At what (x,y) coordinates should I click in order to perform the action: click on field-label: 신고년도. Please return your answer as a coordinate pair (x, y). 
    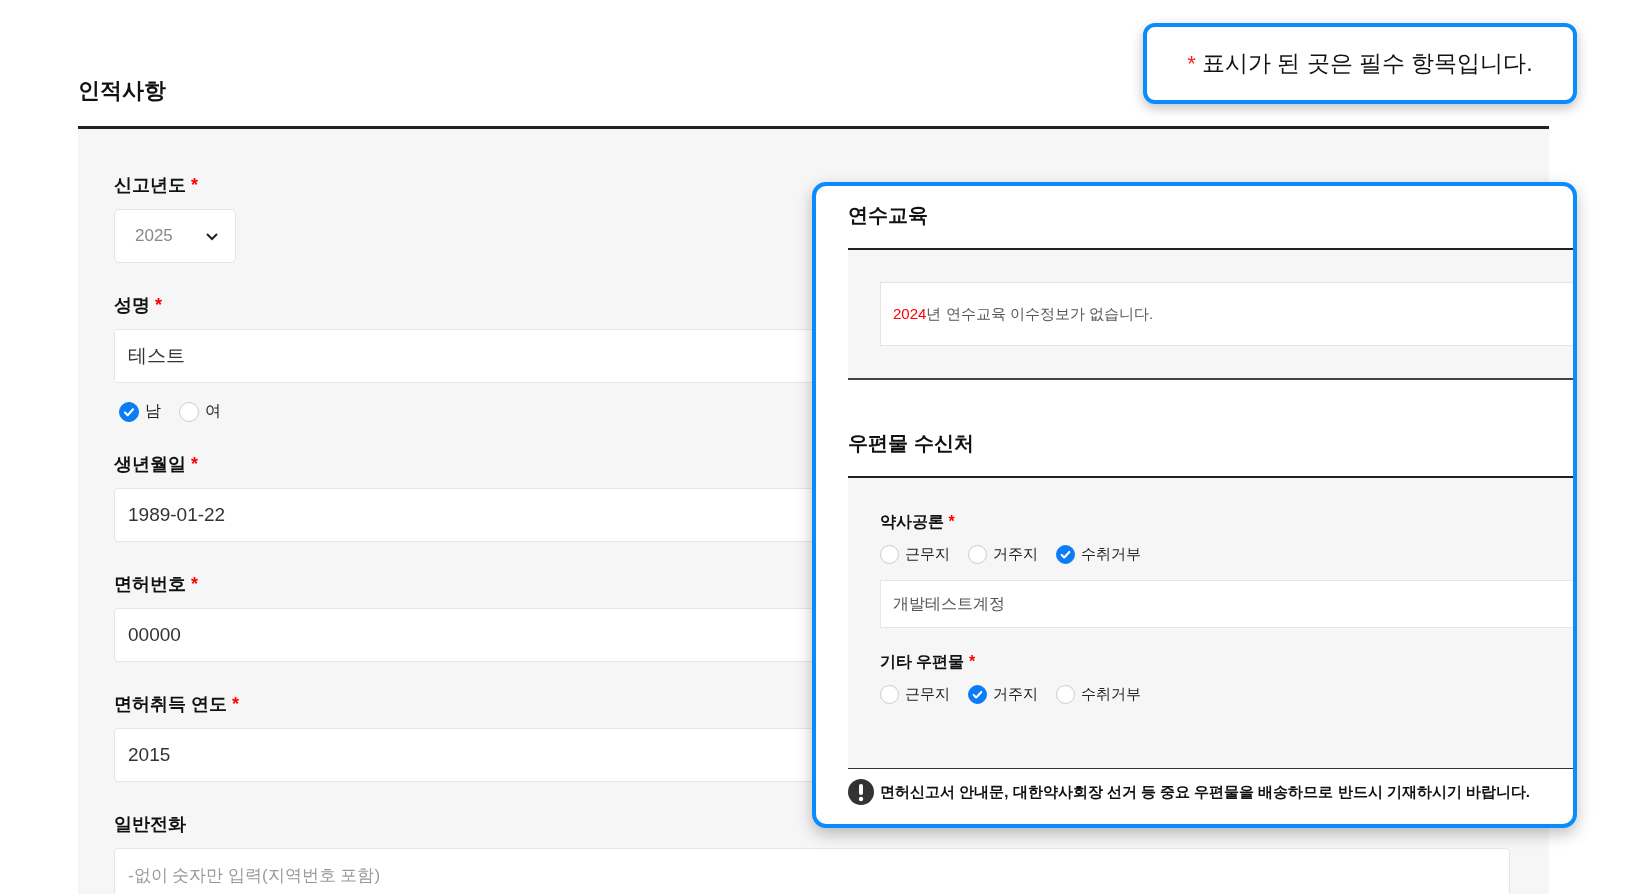
    Looking at the image, I should click on (150, 185).